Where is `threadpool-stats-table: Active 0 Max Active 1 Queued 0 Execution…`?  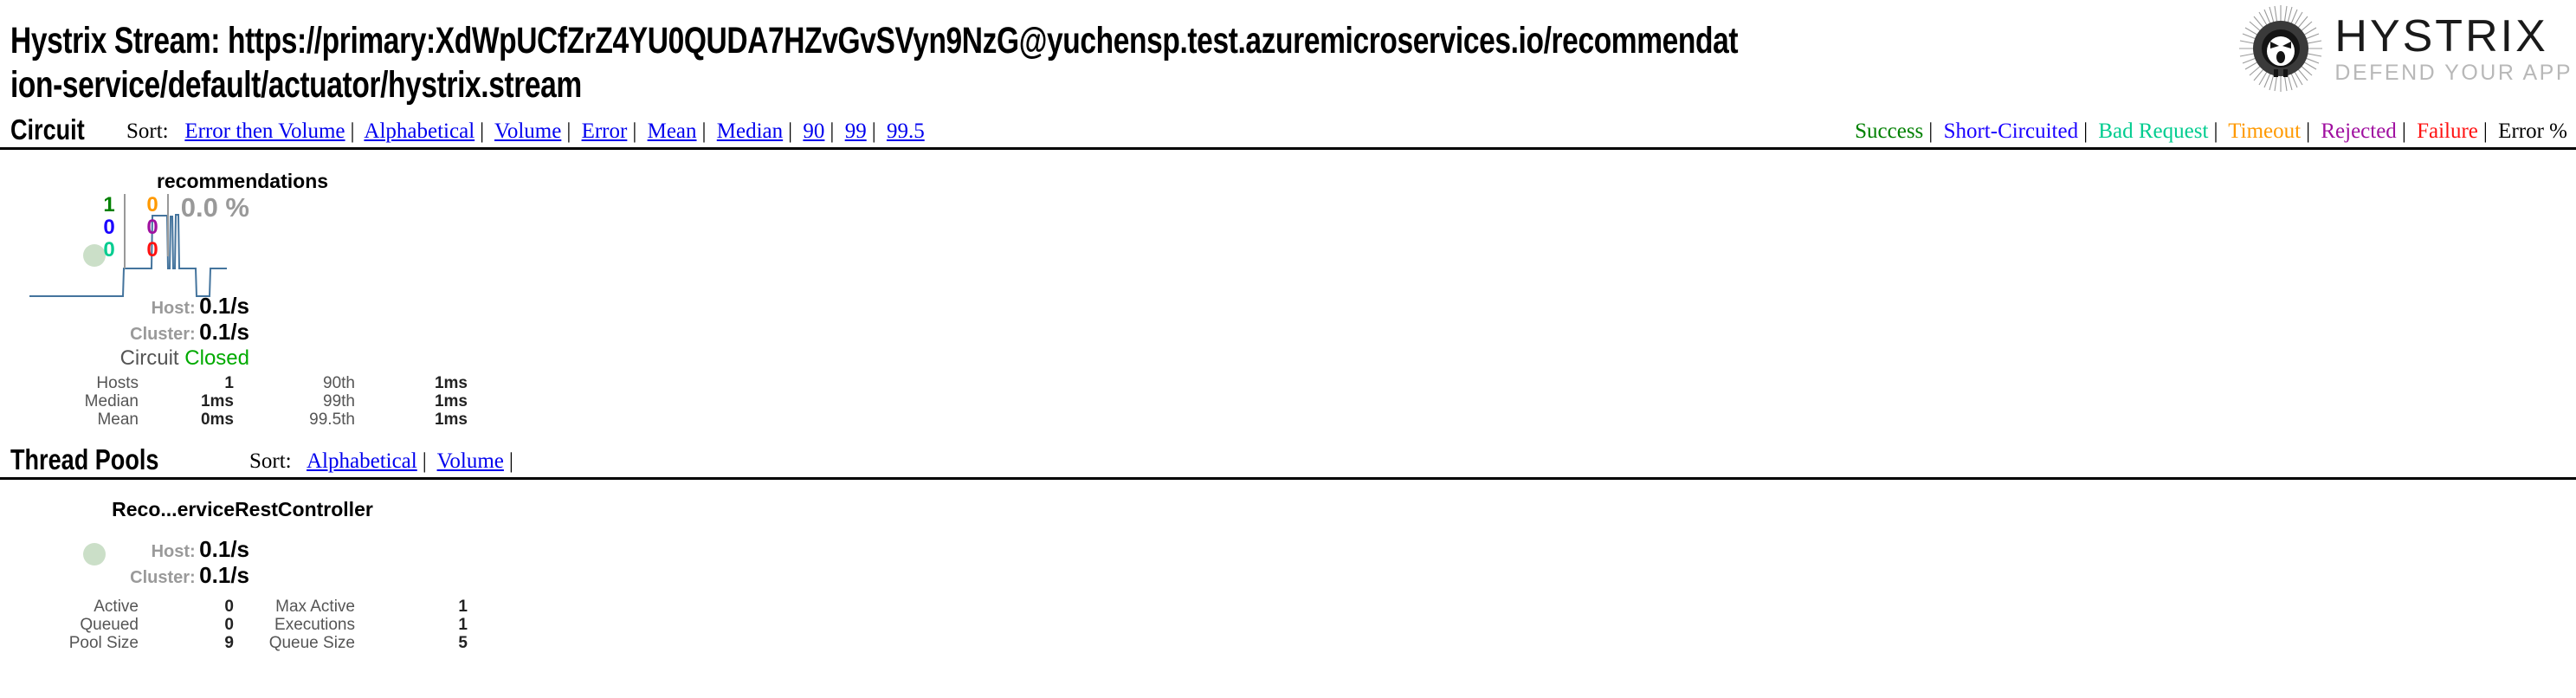
threadpool-stats-table: Active 0 Max Active 1 Queued 0 Execution… is located at coordinates (243, 625).